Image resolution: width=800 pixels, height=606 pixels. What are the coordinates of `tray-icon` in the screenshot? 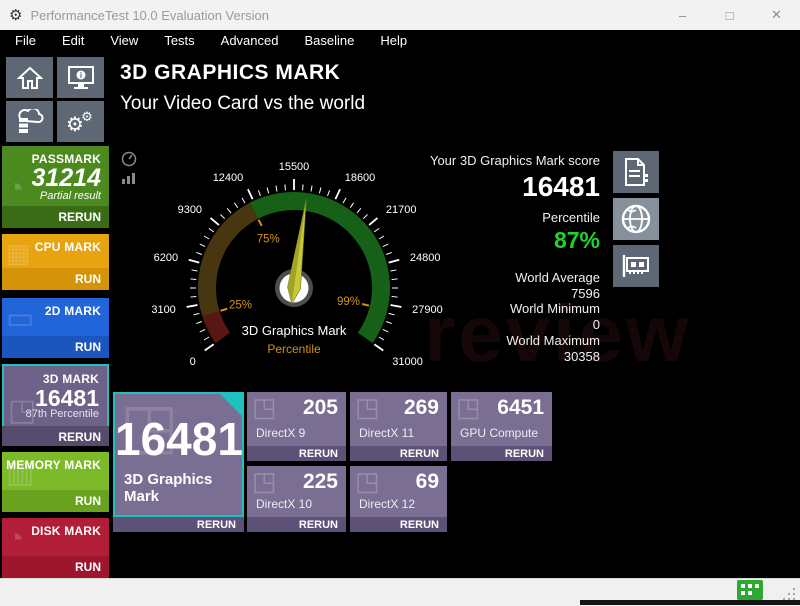 It's located at (750, 590).